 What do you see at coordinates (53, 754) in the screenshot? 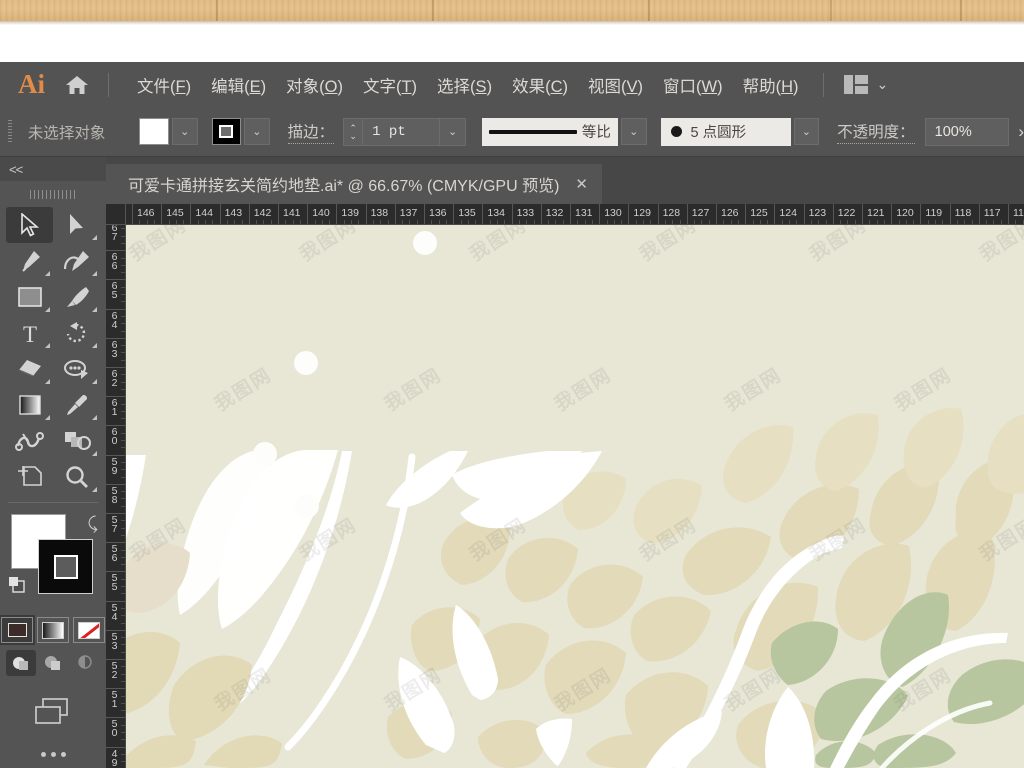
I see `edit-toolbar-button` at bounding box center [53, 754].